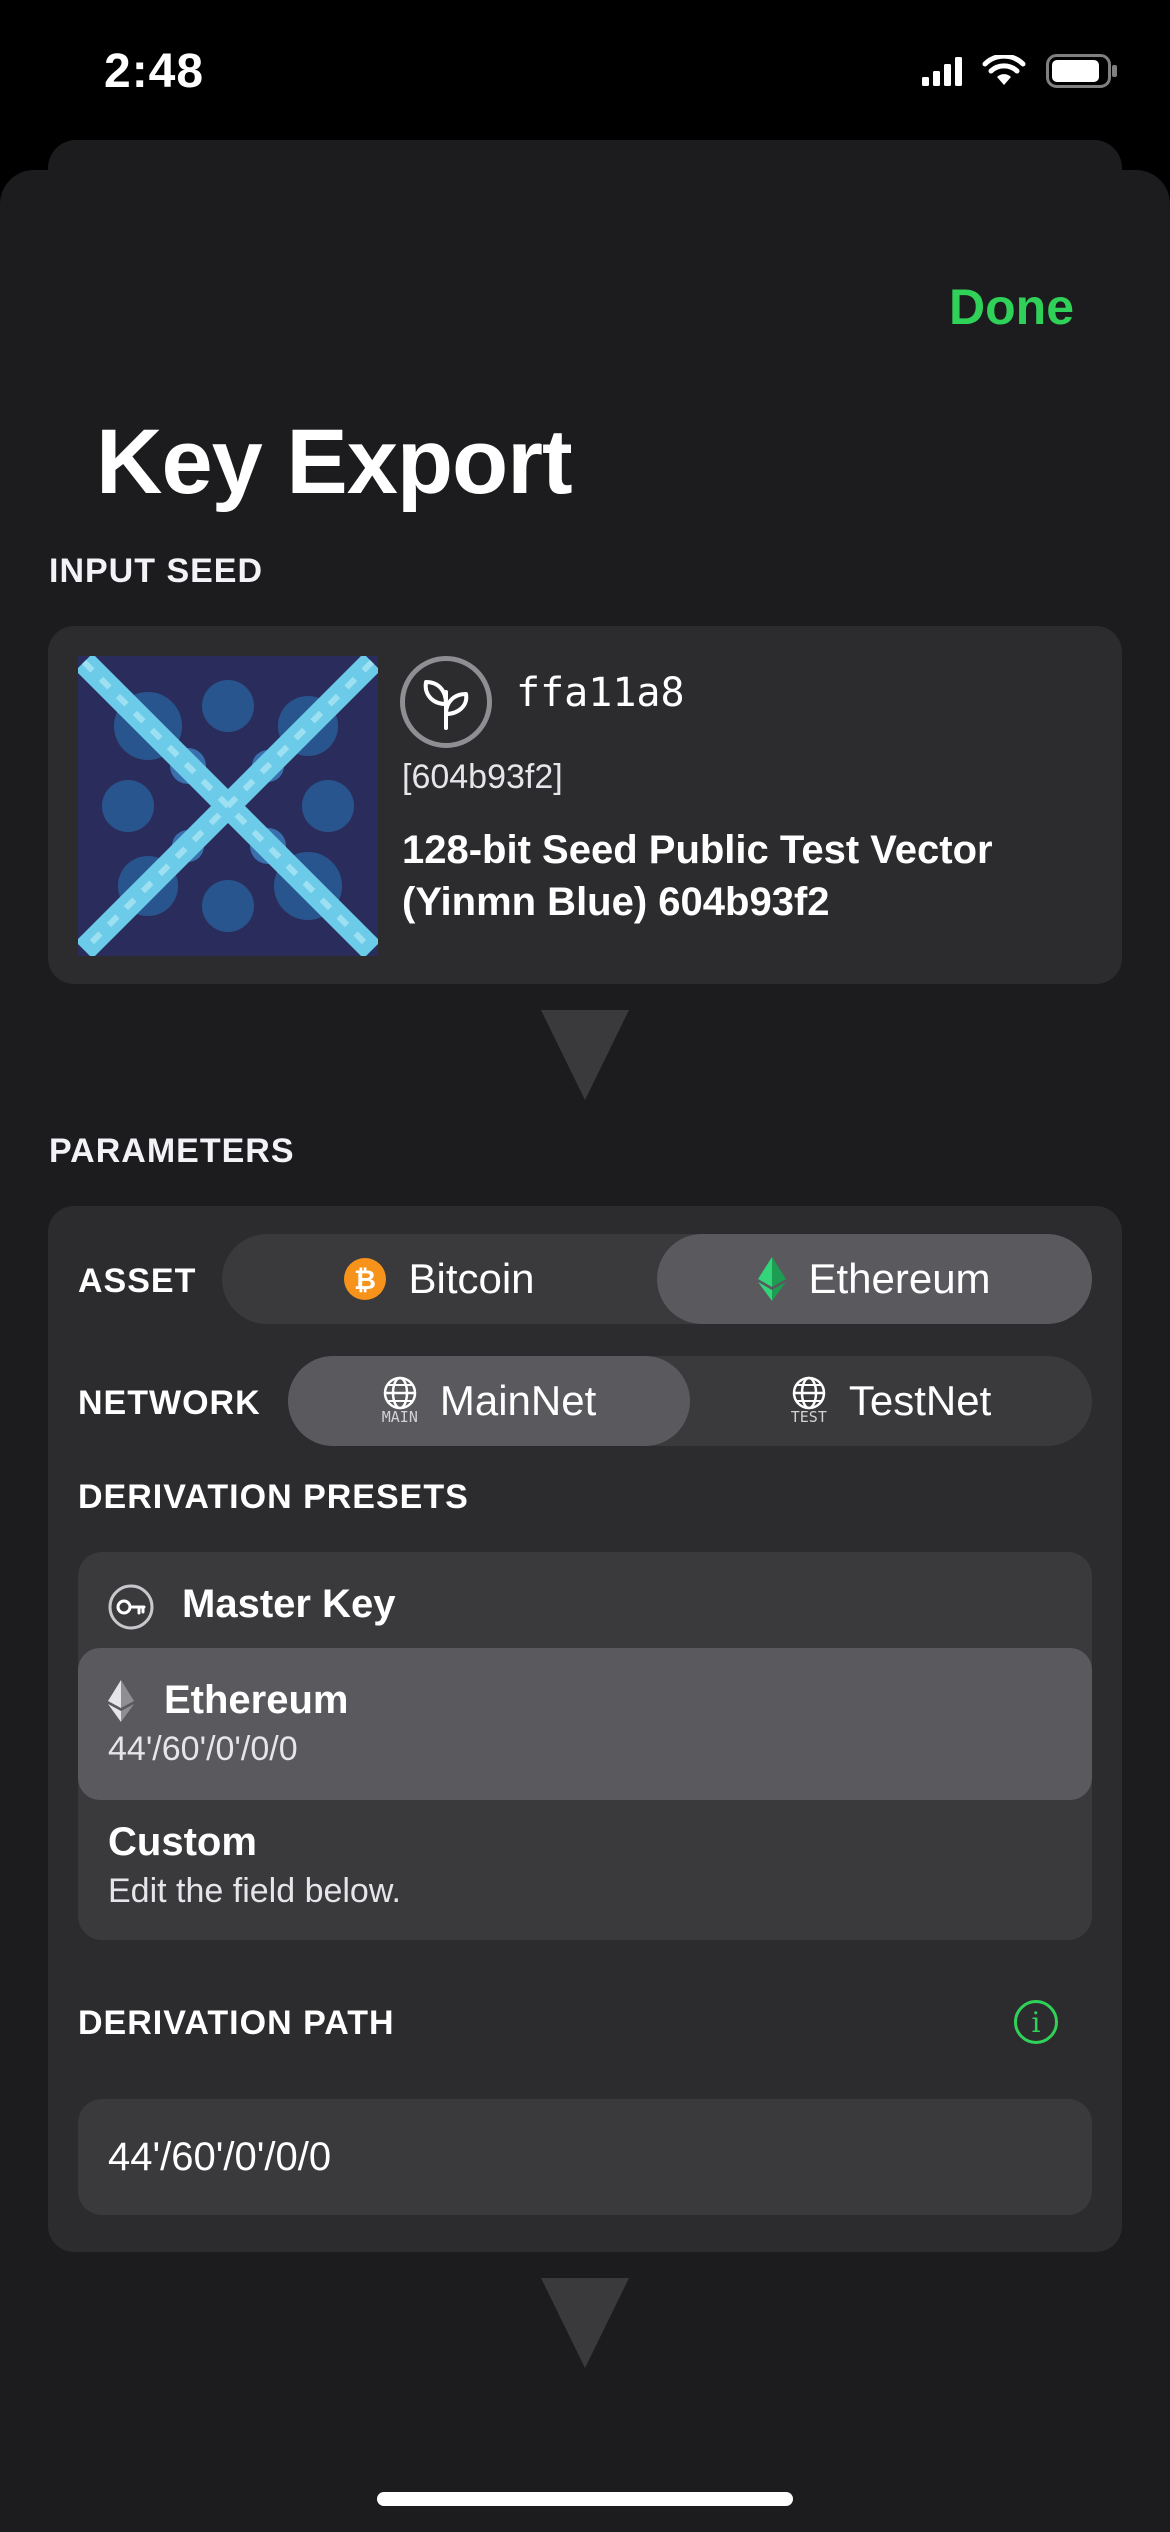 The width and height of the screenshot is (1170, 2532). Describe the element at coordinates (1081, 71) in the screenshot. I see `battery-icon` at that location.